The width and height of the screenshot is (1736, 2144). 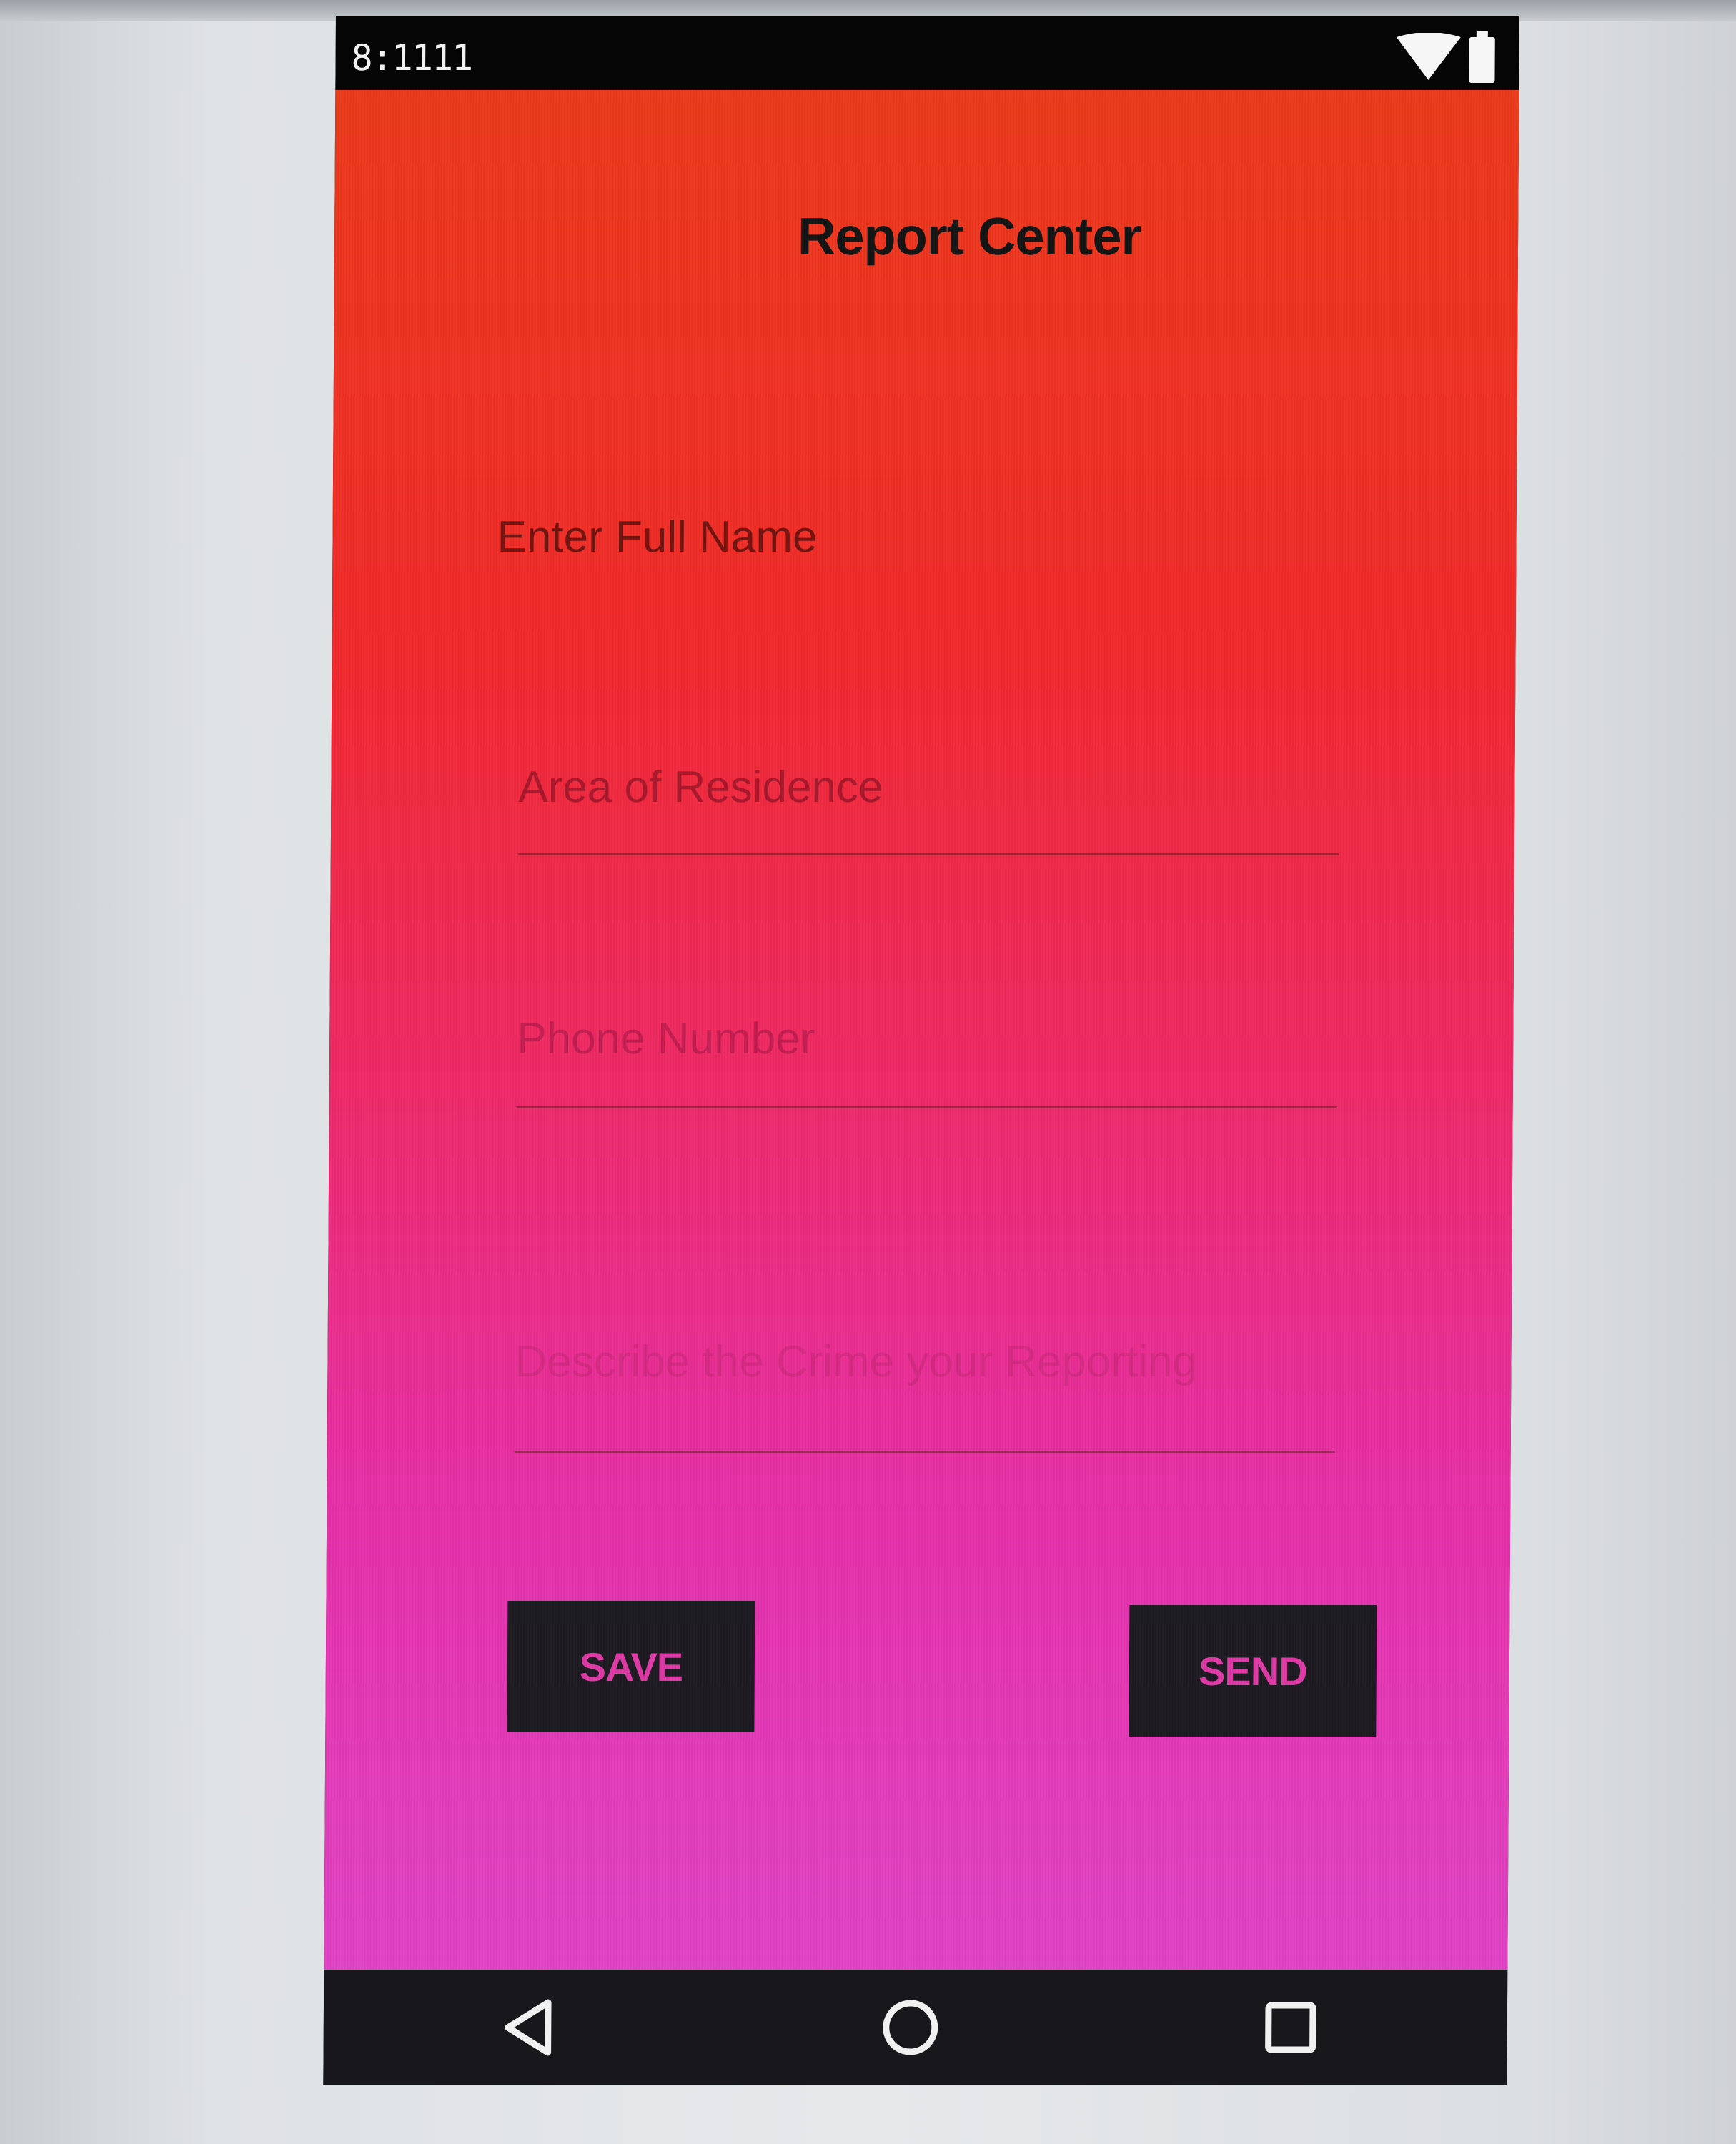 What do you see at coordinates (657, 537) in the screenshot?
I see `full-name-field: Enter Full Name` at bounding box center [657, 537].